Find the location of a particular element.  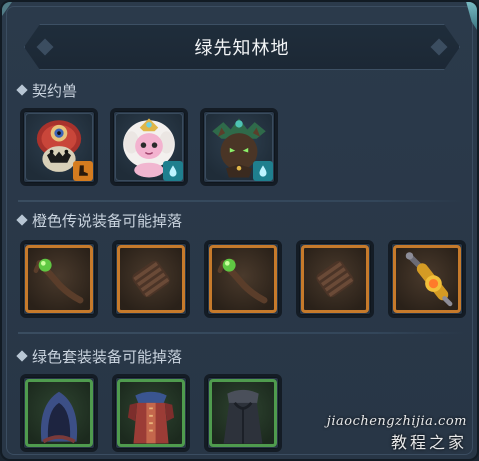

section-header-pets: 契约兽 is located at coordinates (47, 90).